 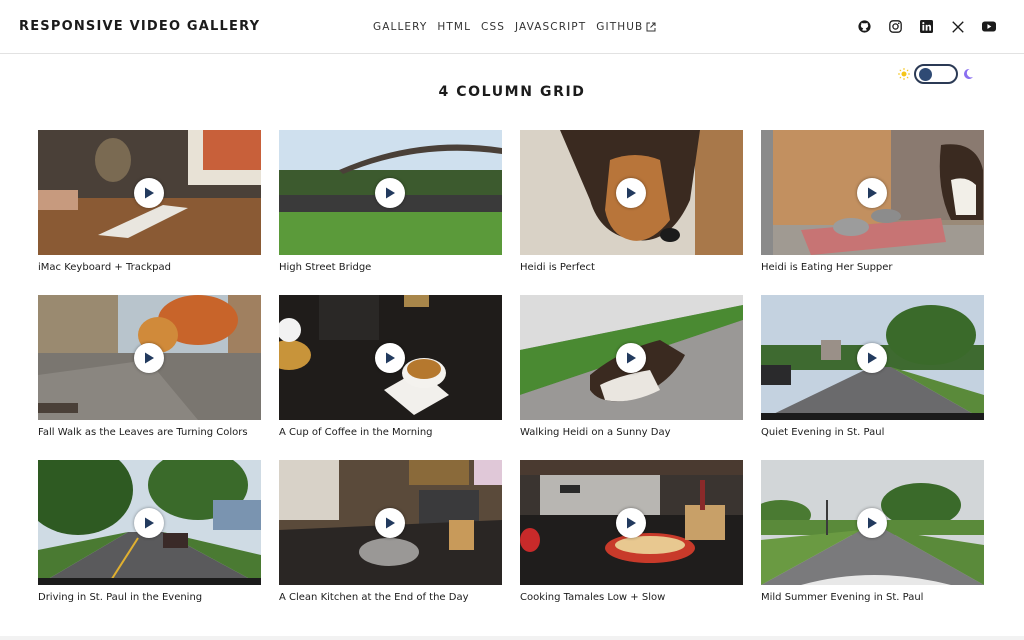 I want to click on video-card: Driving in St. Paul in the Evening, so click(x=149, y=542).